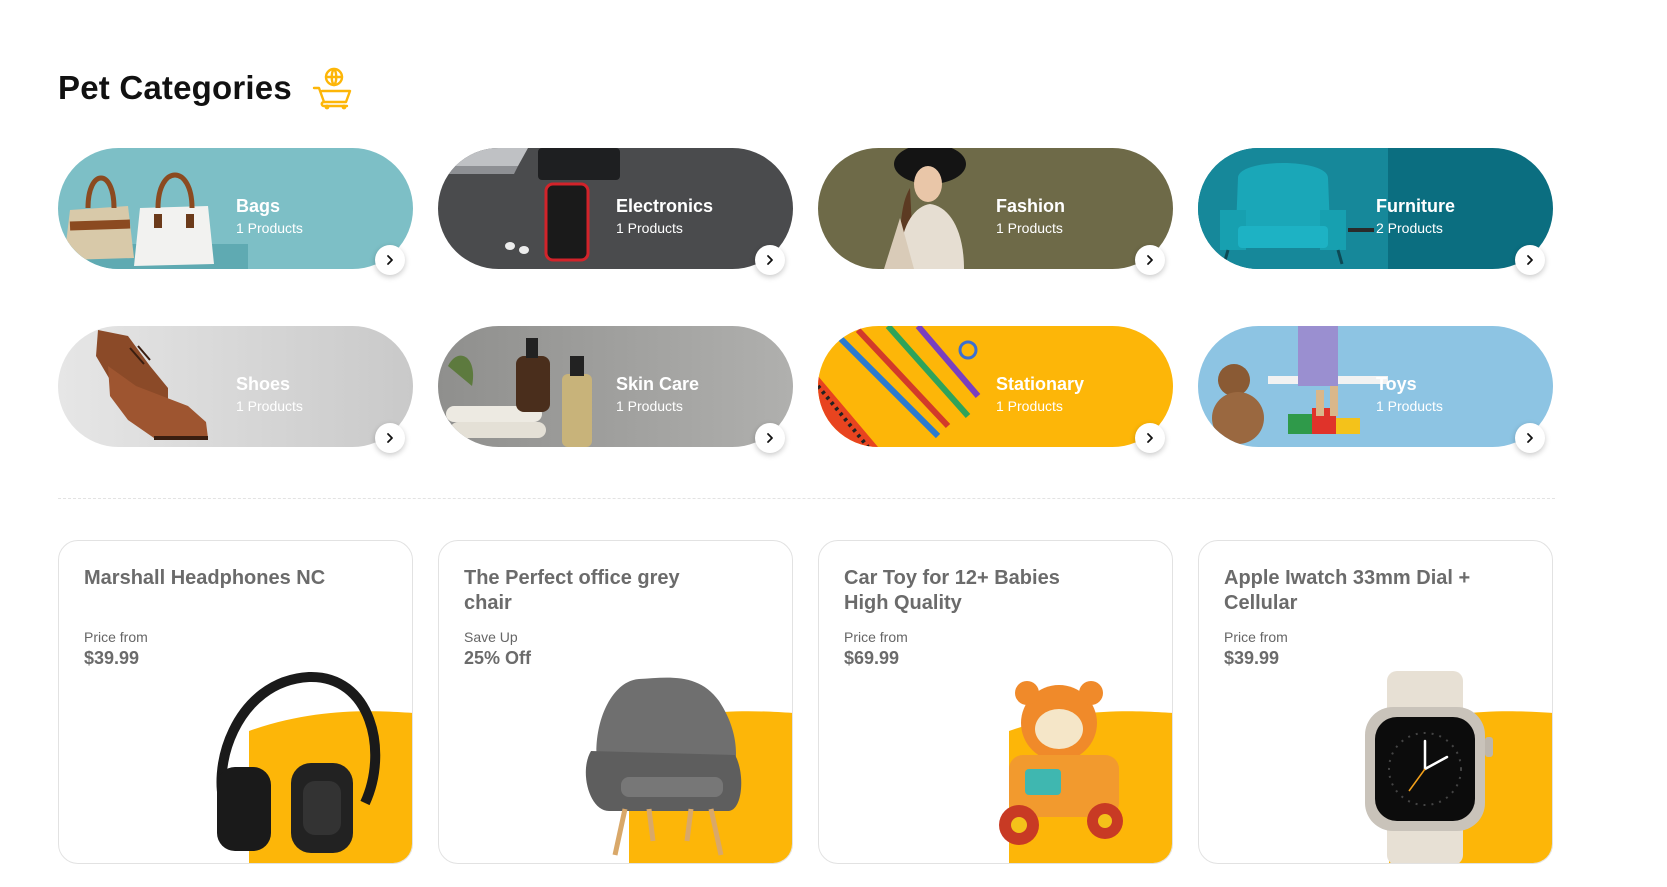 Image resolution: width=1667 pixels, height=887 pixels. I want to click on category-name: Fashion, so click(1031, 206).